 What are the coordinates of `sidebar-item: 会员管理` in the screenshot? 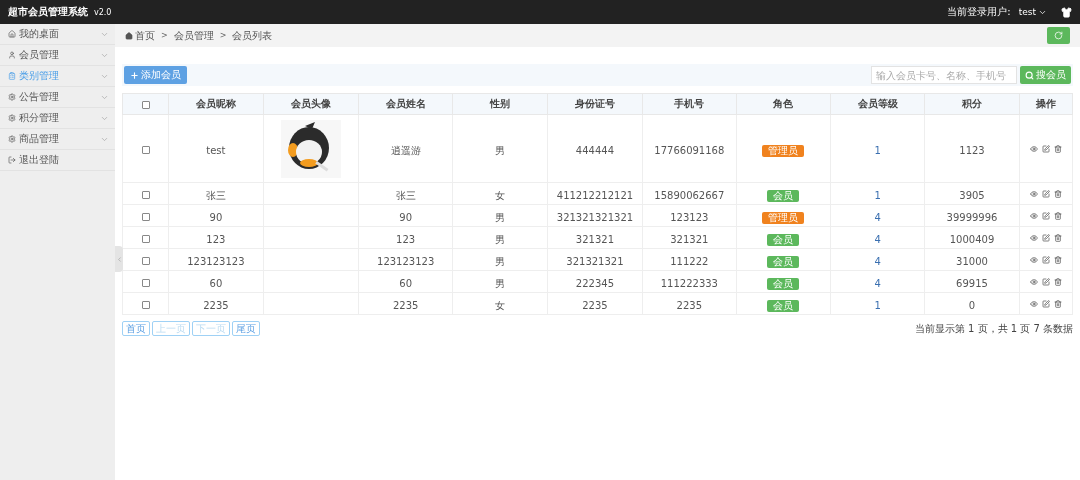 It's located at (57, 55).